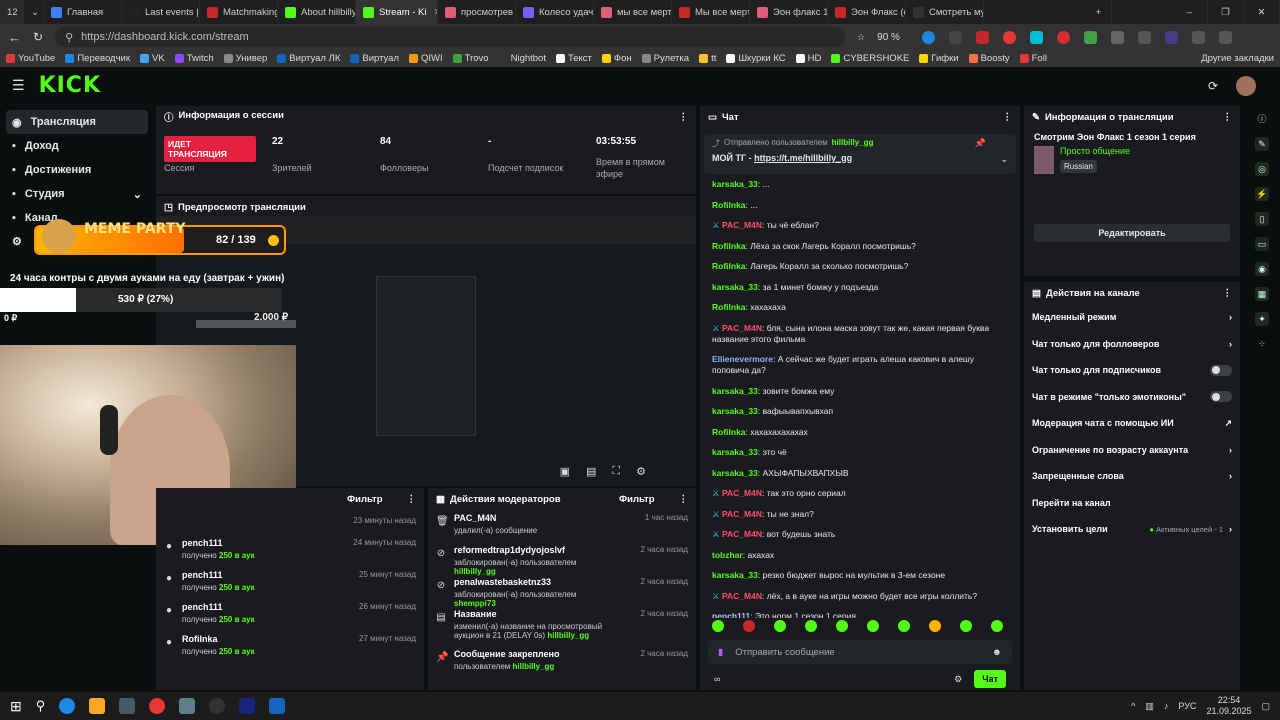 This screenshot has height=720, width=1280. Describe the element at coordinates (97, 706) in the screenshot. I see `folder-icon` at that location.